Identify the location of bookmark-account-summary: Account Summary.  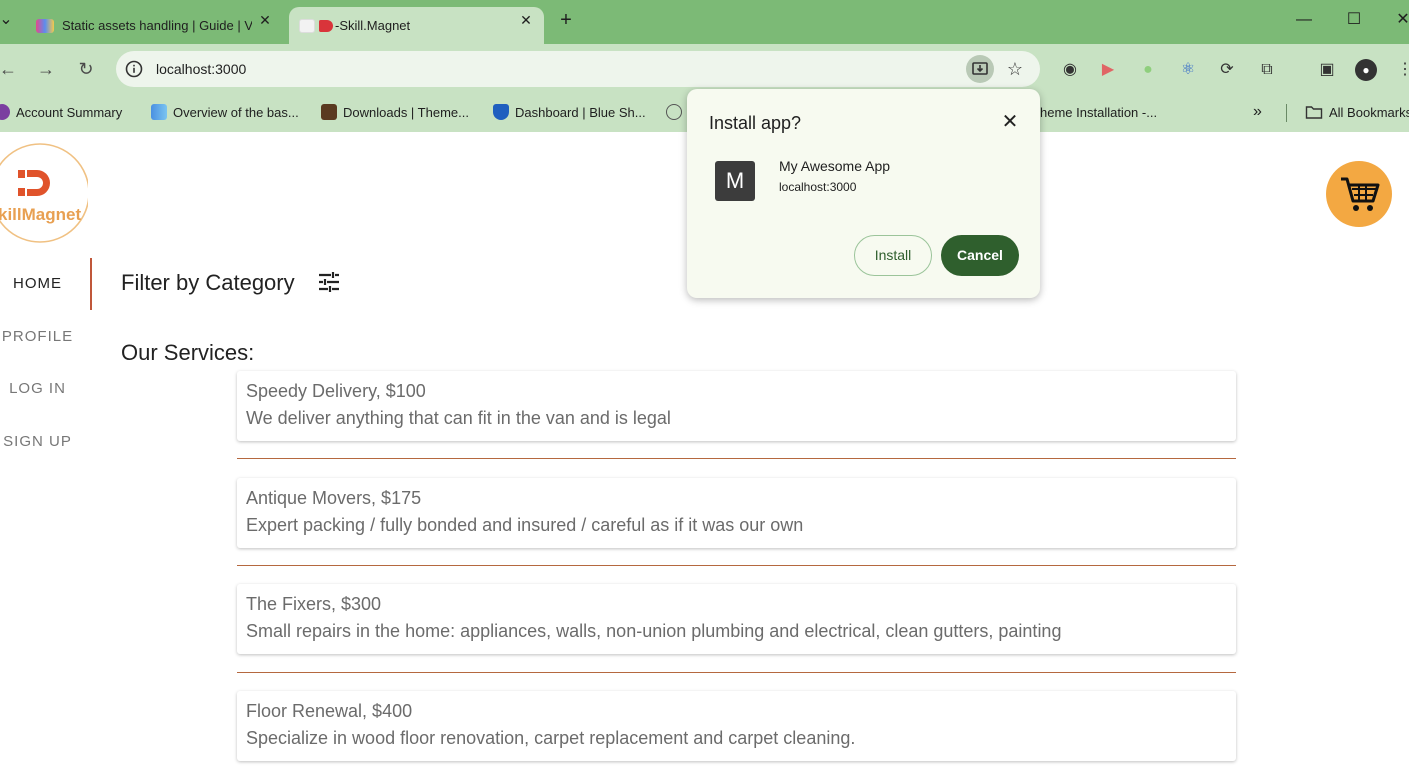
(61, 112).